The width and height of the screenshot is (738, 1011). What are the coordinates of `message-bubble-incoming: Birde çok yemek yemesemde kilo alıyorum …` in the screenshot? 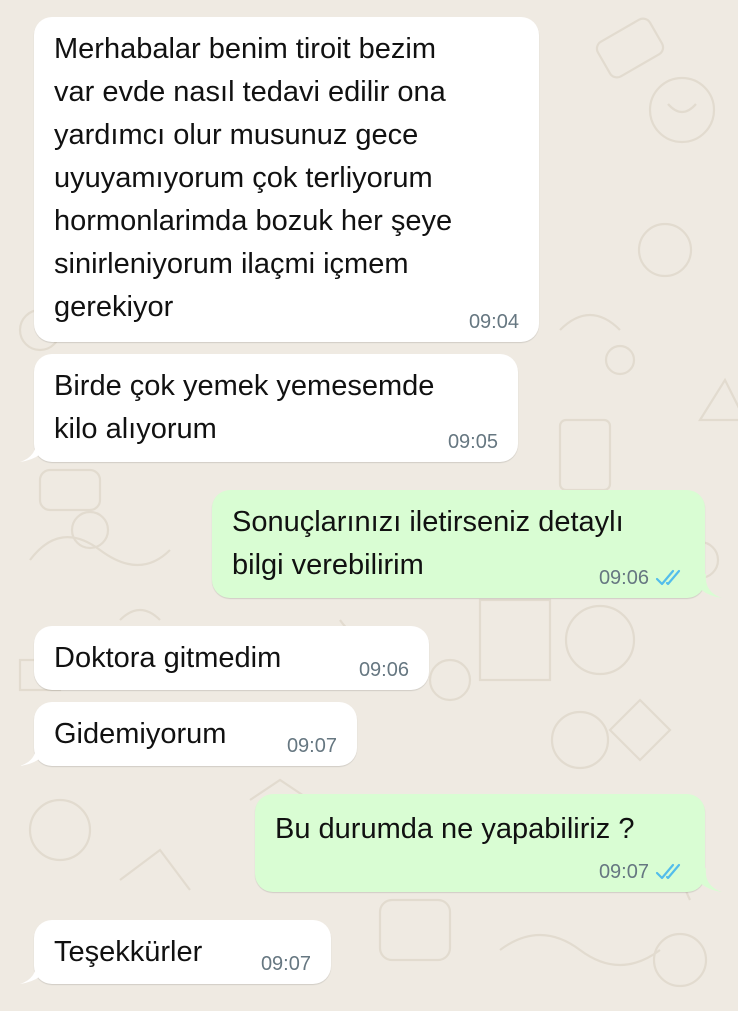 It's located at (276, 408).